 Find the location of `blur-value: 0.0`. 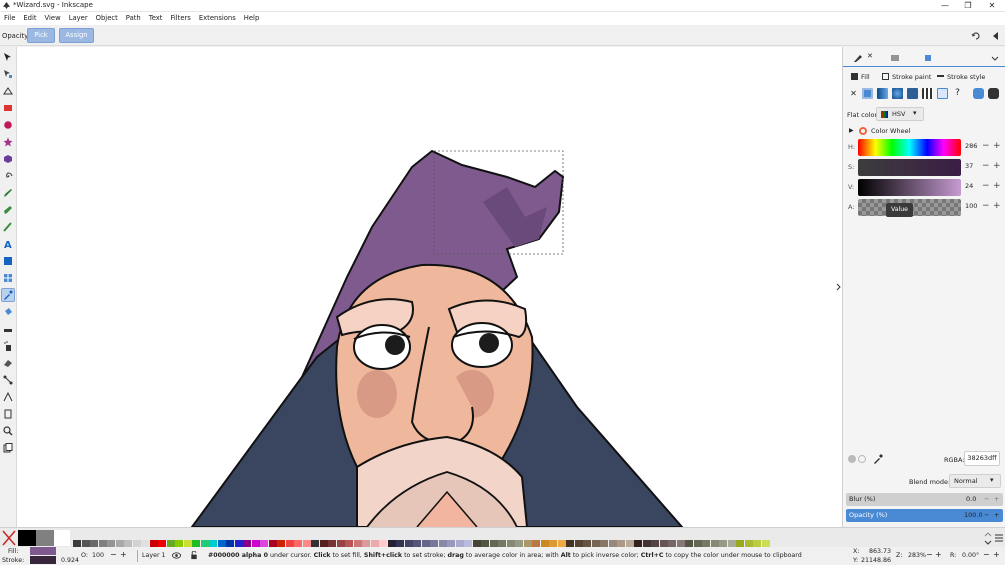

blur-value: 0.0 is located at coordinates (971, 499).